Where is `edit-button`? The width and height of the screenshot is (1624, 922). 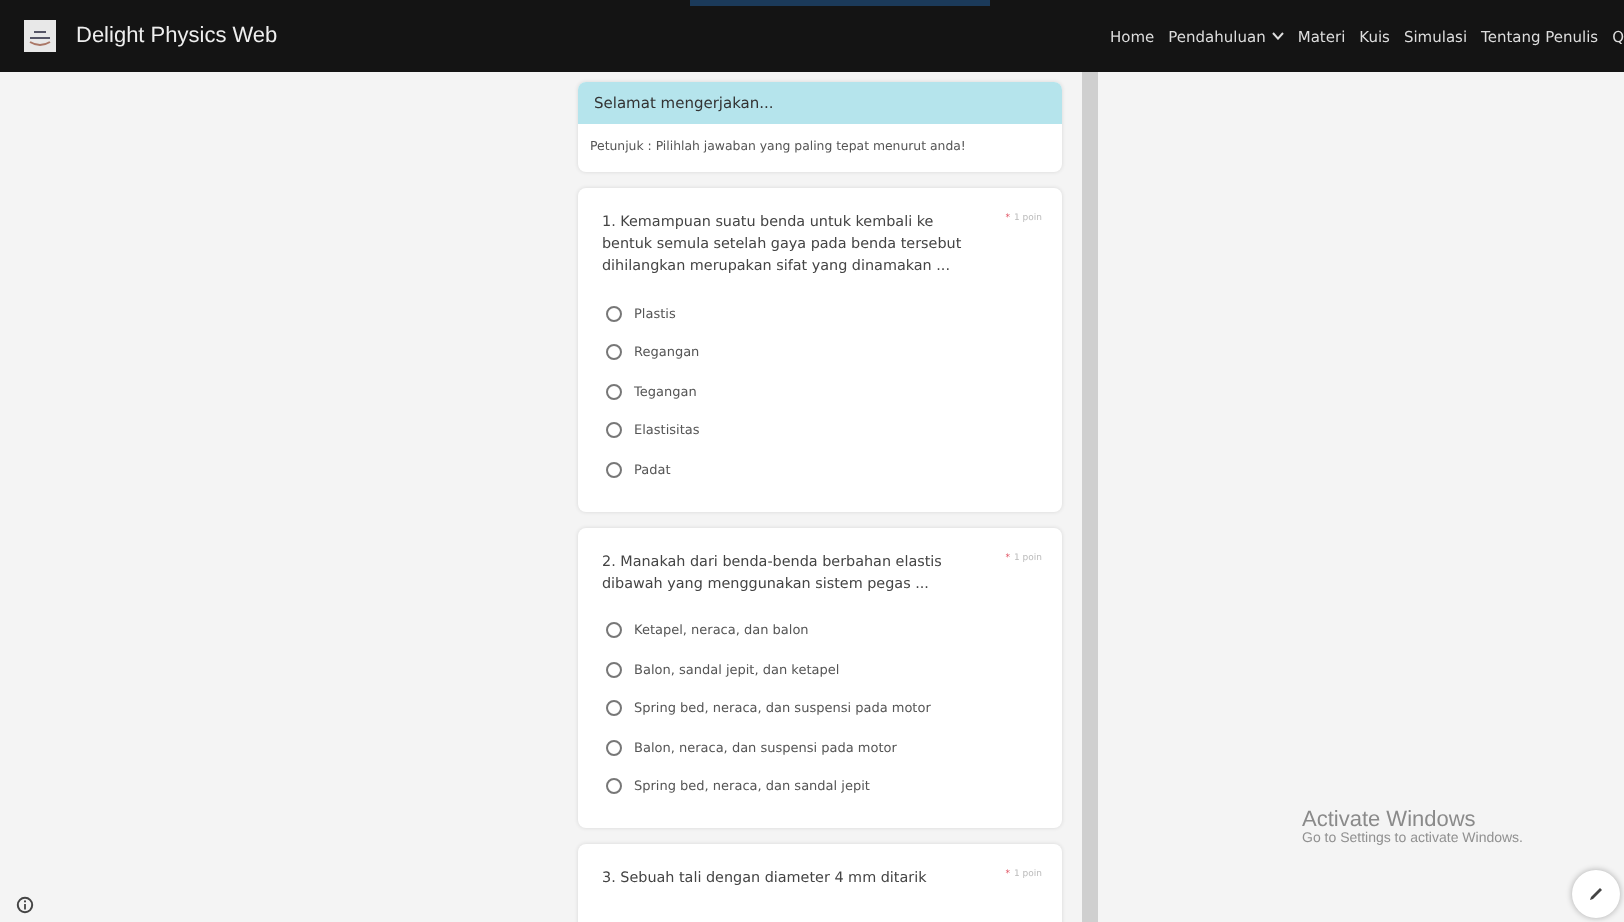 edit-button is located at coordinates (1596, 894).